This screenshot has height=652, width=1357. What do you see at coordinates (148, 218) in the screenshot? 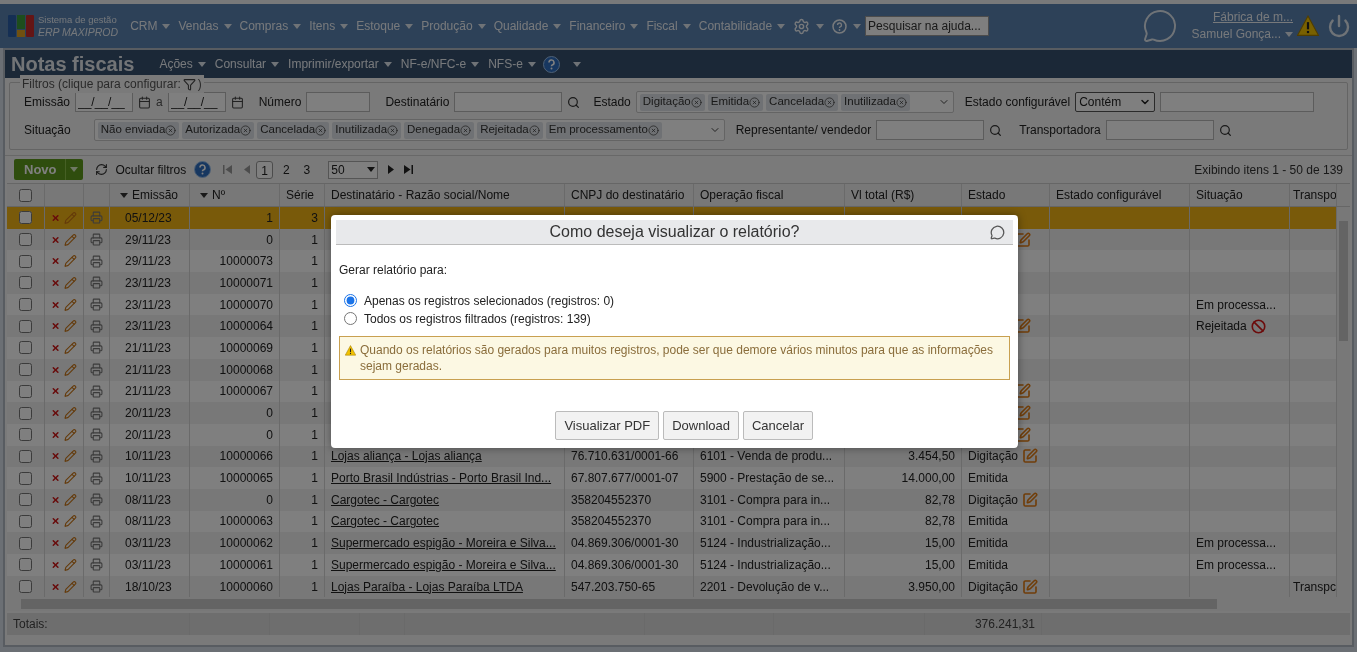
I see `table-cell-text: 05/12/23` at bounding box center [148, 218].